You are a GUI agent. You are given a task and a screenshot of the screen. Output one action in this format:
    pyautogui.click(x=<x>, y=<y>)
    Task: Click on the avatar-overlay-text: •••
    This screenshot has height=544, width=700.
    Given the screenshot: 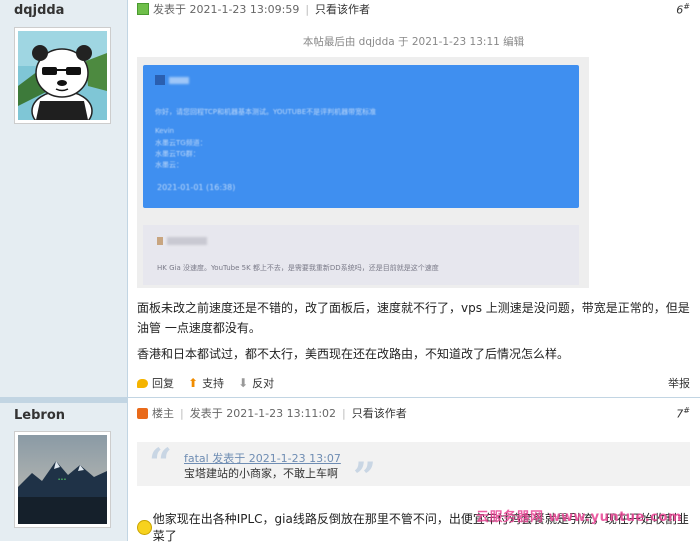 What is the action you would take?
    pyautogui.click(x=62, y=480)
    